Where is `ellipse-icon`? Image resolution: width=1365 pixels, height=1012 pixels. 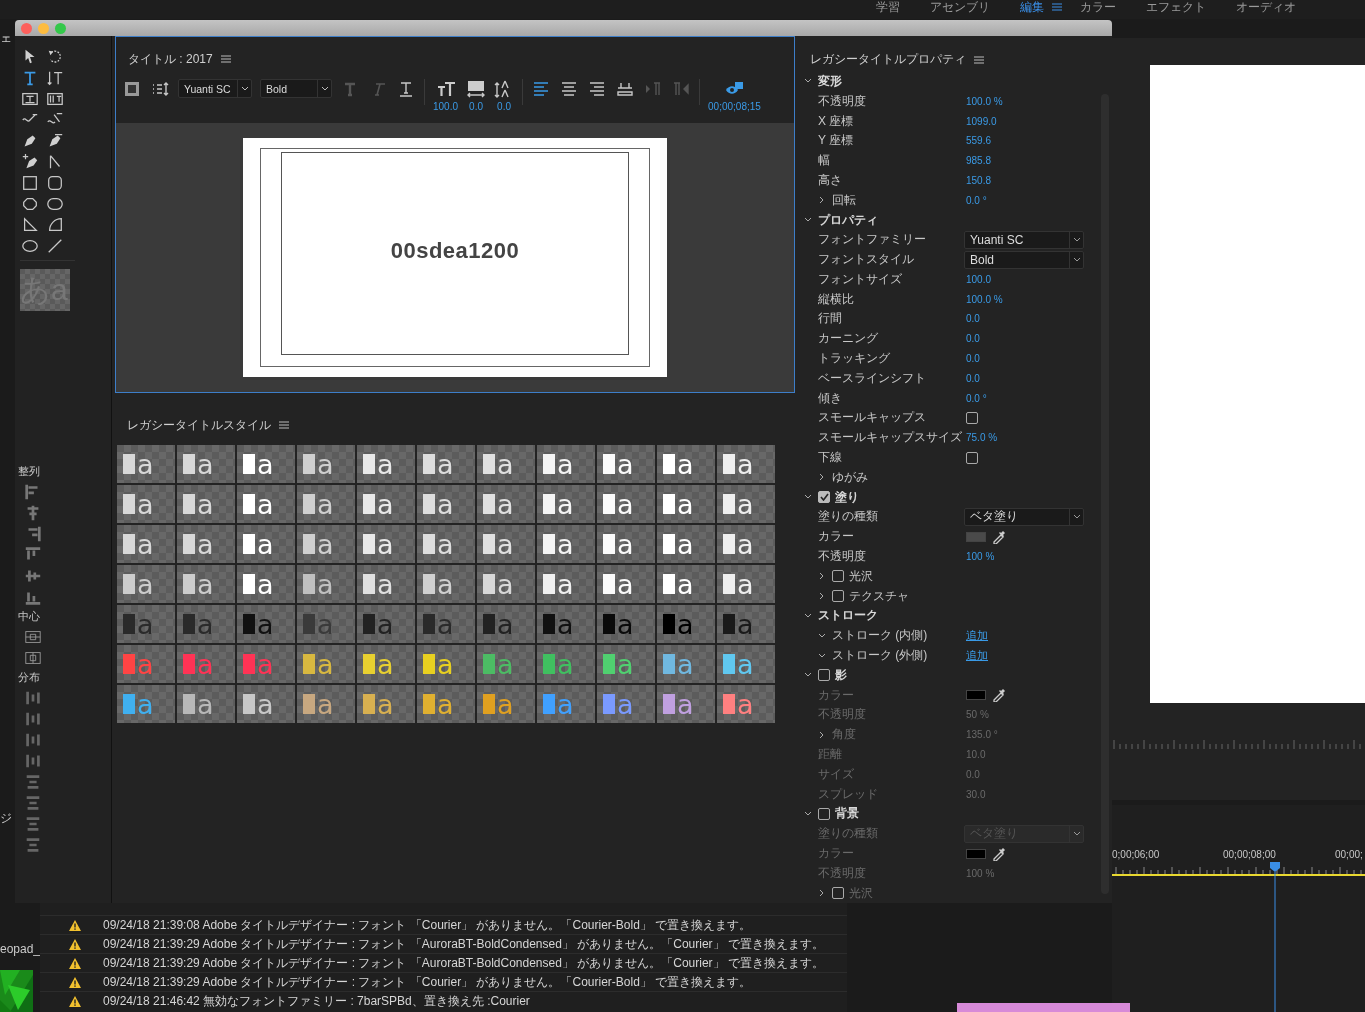 ellipse-icon is located at coordinates (30, 246).